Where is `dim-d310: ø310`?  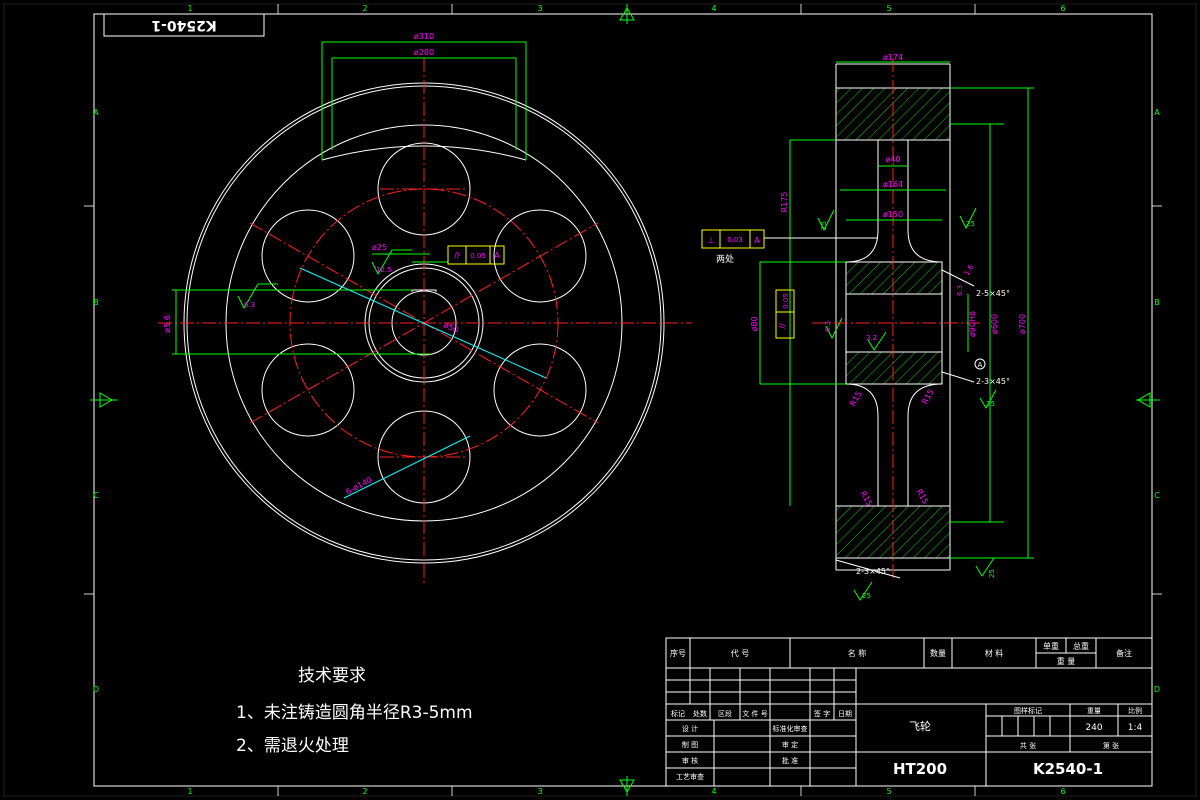
dim-d310: ø310 is located at coordinates (424, 36).